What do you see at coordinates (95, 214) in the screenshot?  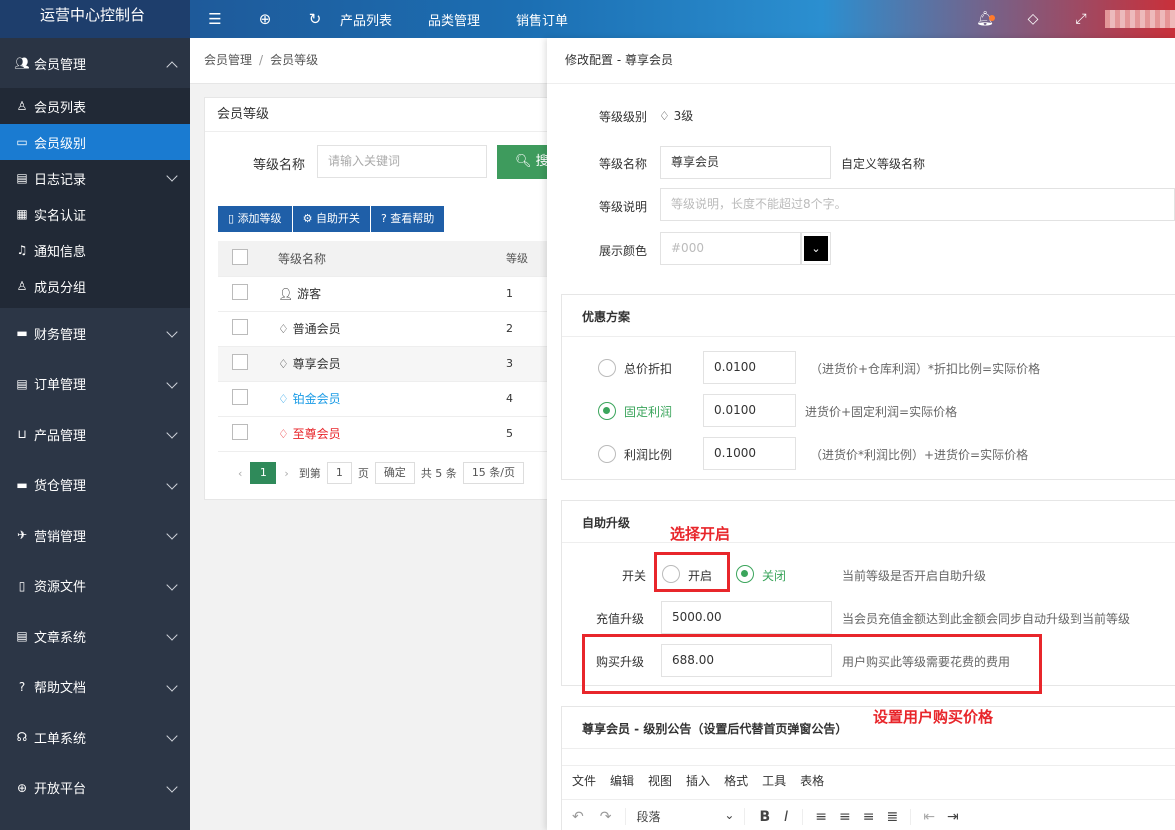 I see `sidebar-item-realname: ▦ 实名认证` at bounding box center [95, 214].